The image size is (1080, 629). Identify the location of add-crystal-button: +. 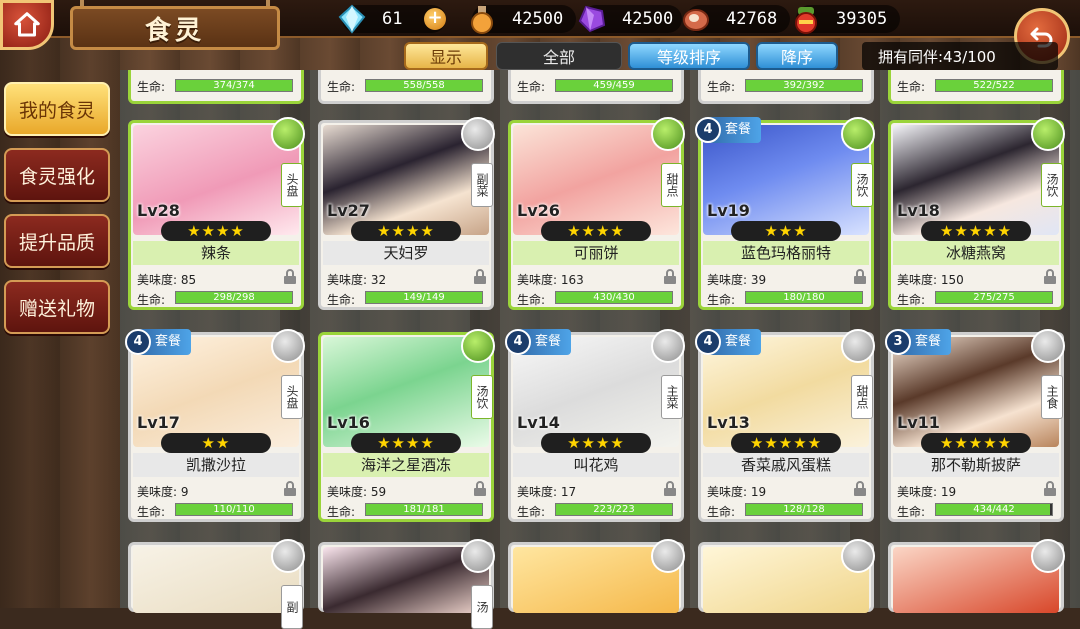
(435, 19).